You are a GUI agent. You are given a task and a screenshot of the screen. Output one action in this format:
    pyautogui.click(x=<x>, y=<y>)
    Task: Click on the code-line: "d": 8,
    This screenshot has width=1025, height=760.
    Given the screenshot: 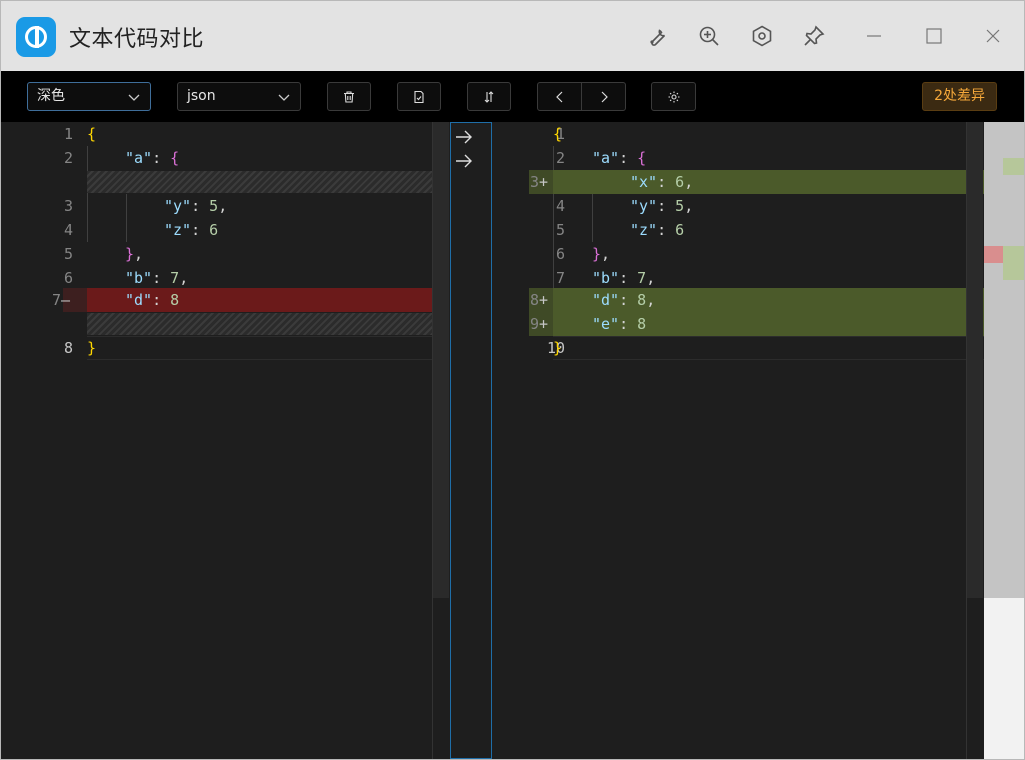 What is the action you would take?
    pyautogui.click(x=624, y=300)
    